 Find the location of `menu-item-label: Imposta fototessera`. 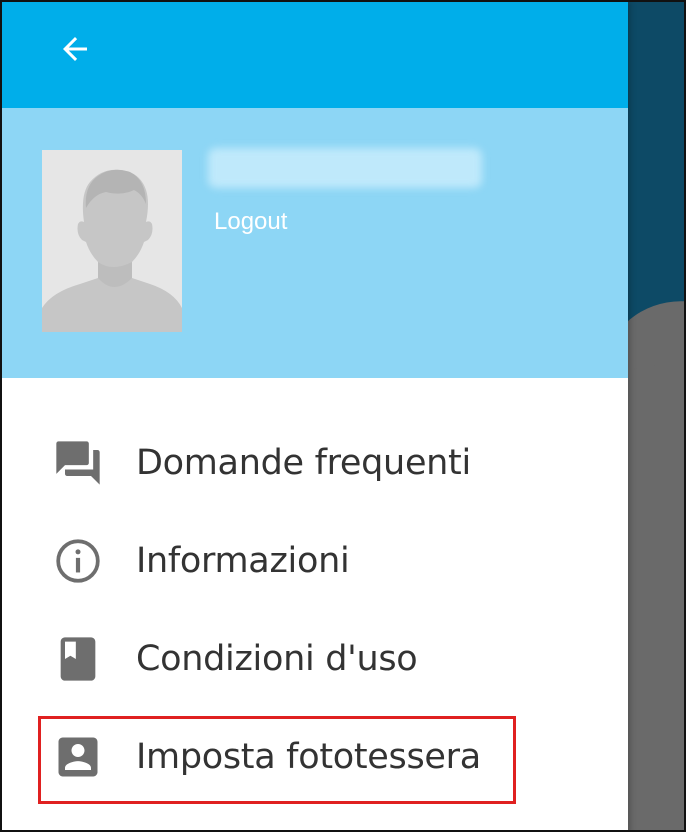

menu-item-label: Imposta fototessera is located at coordinates (308, 757).